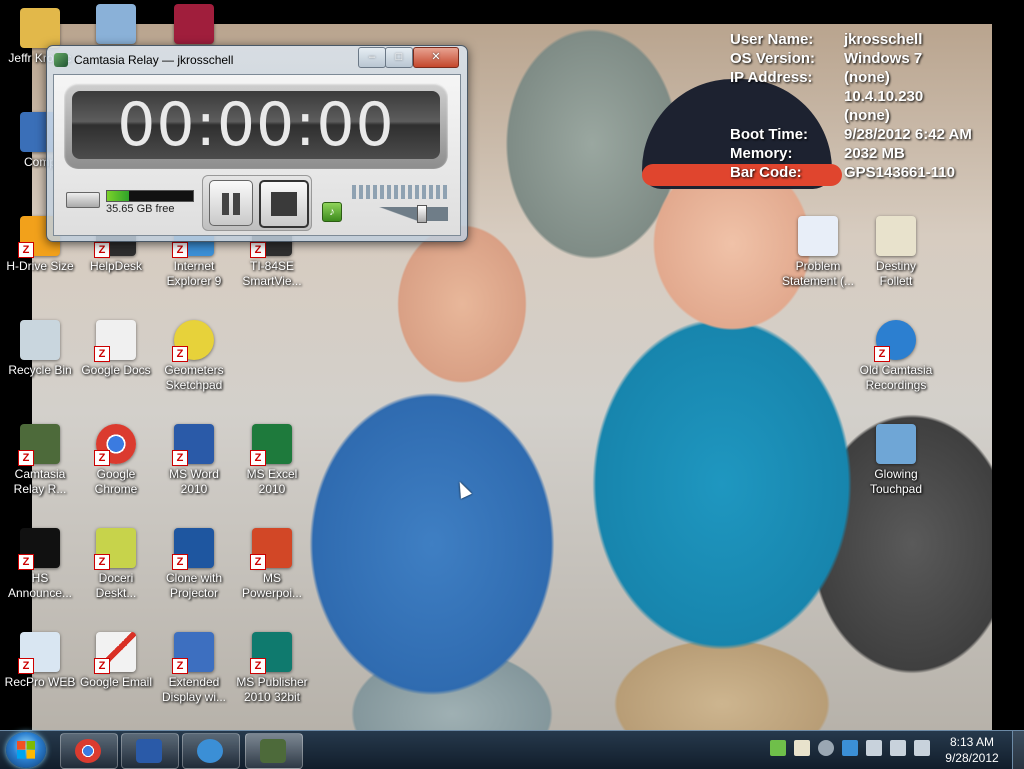  What do you see at coordinates (39, 653) in the screenshot?
I see `recpro-icon: Z` at bounding box center [39, 653].